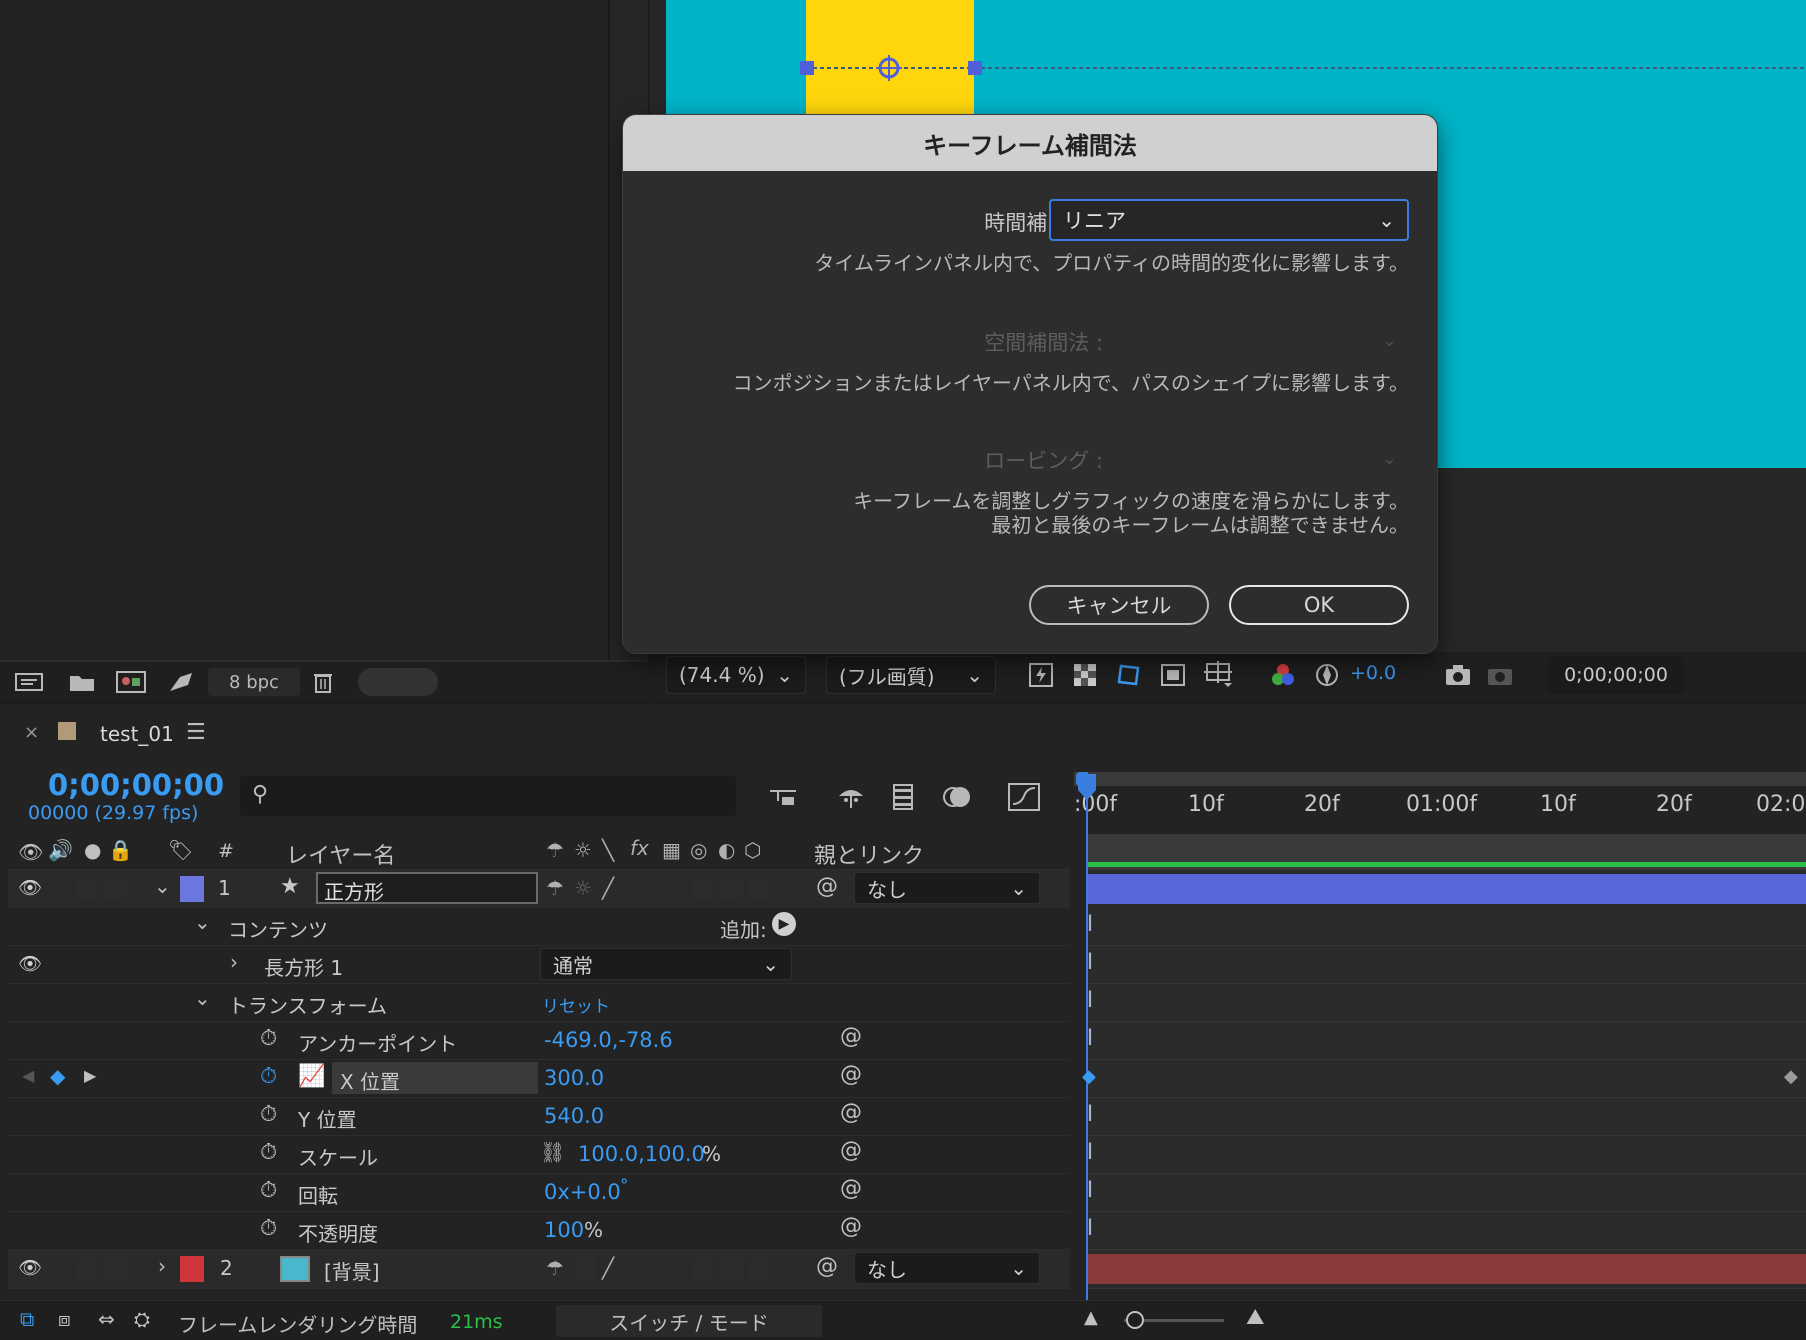 The image size is (1806, 1340). I want to click on property-value: 300.0, so click(574, 1078).